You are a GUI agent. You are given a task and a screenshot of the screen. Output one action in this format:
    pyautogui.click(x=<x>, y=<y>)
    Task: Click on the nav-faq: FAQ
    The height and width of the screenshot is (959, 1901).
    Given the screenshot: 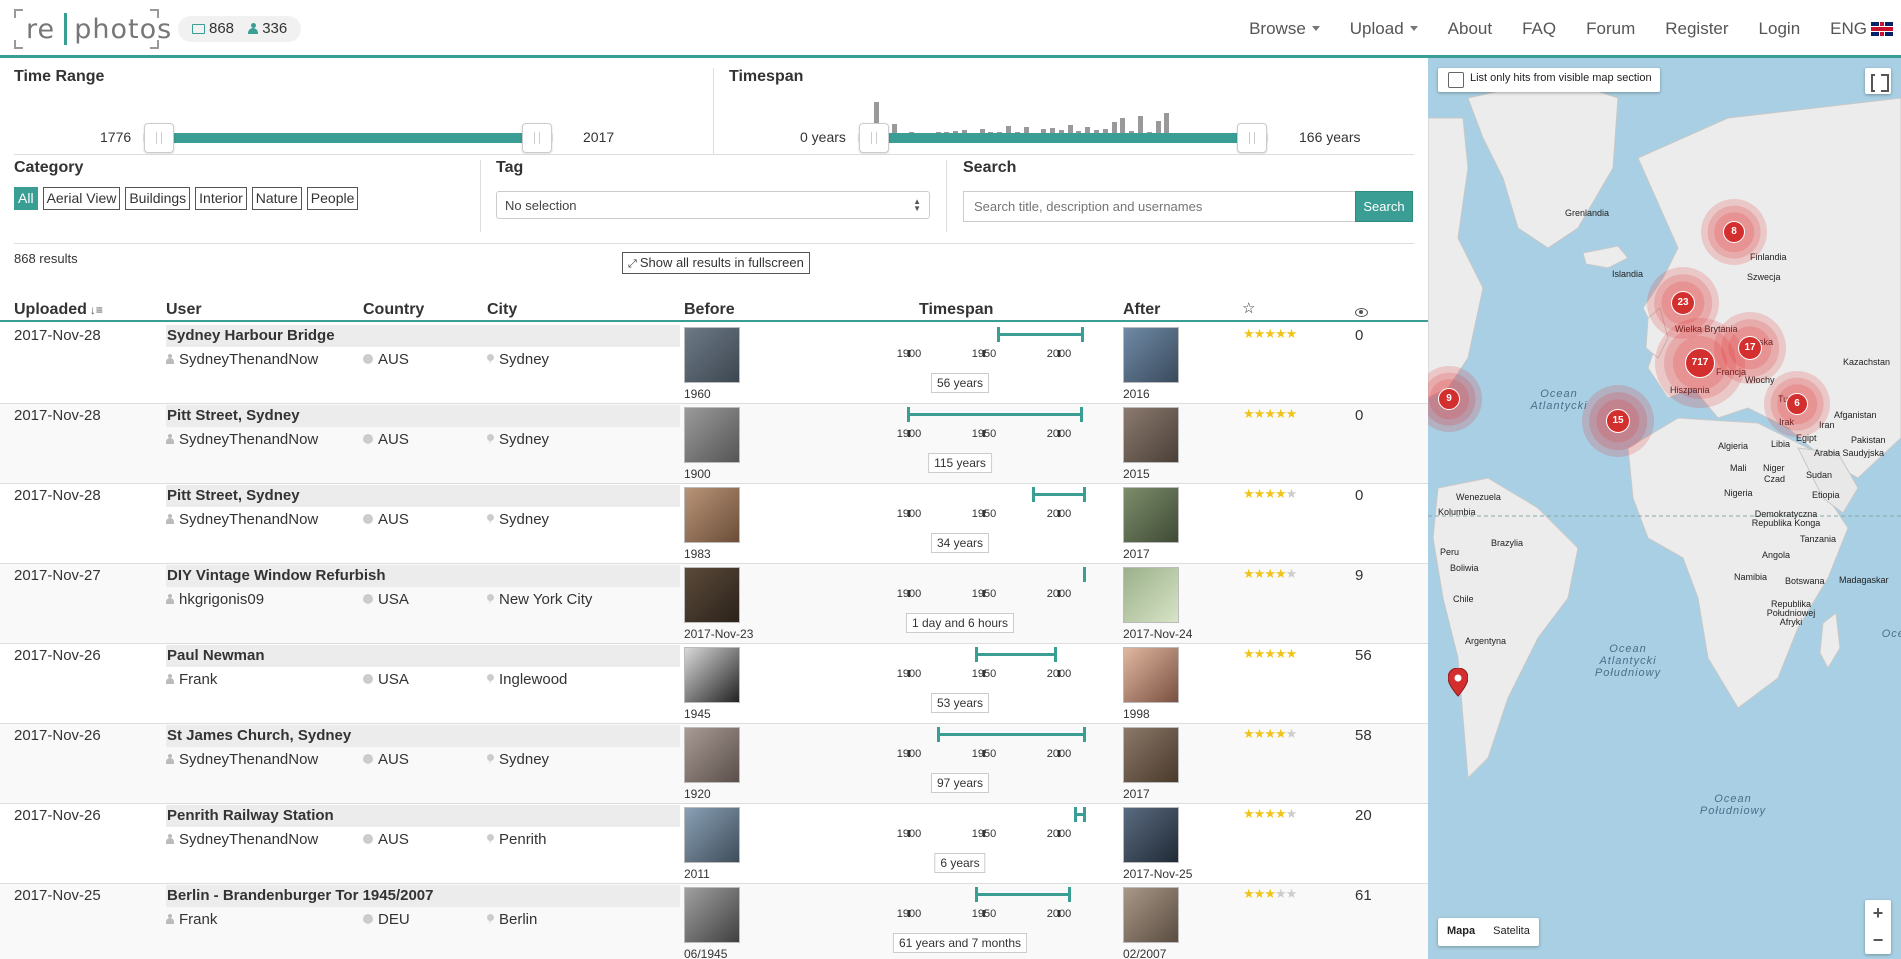 What is the action you would take?
    pyautogui.click(x=1539, y=29)
    